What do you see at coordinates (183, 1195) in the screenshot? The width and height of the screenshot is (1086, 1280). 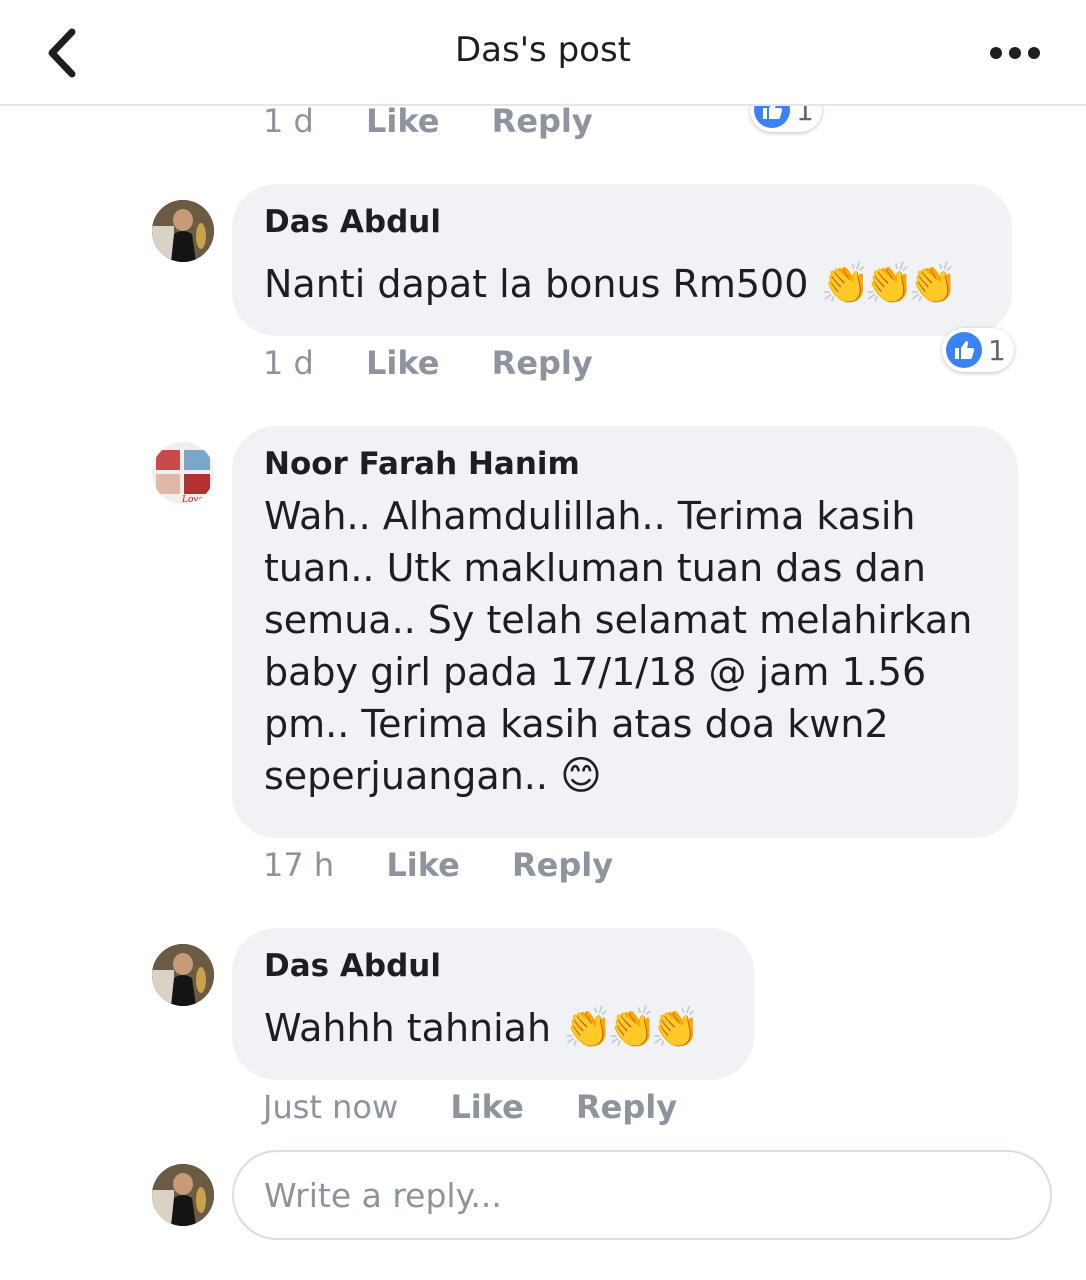 I see `current-user-avatar` at bounding box center [183, 1195].